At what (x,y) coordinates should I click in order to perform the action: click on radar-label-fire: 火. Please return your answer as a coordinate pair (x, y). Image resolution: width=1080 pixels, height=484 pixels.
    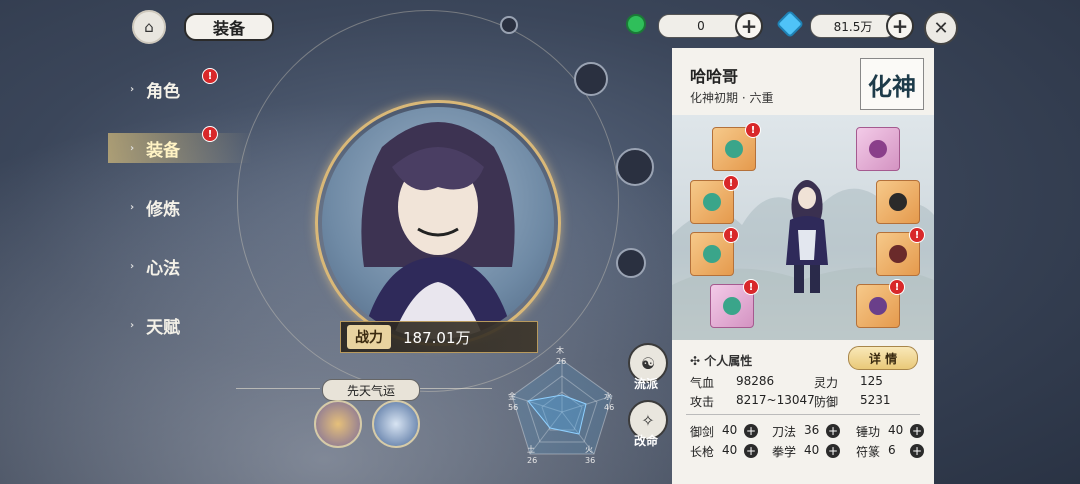
    Looking at the image, I should click on (589, 449).